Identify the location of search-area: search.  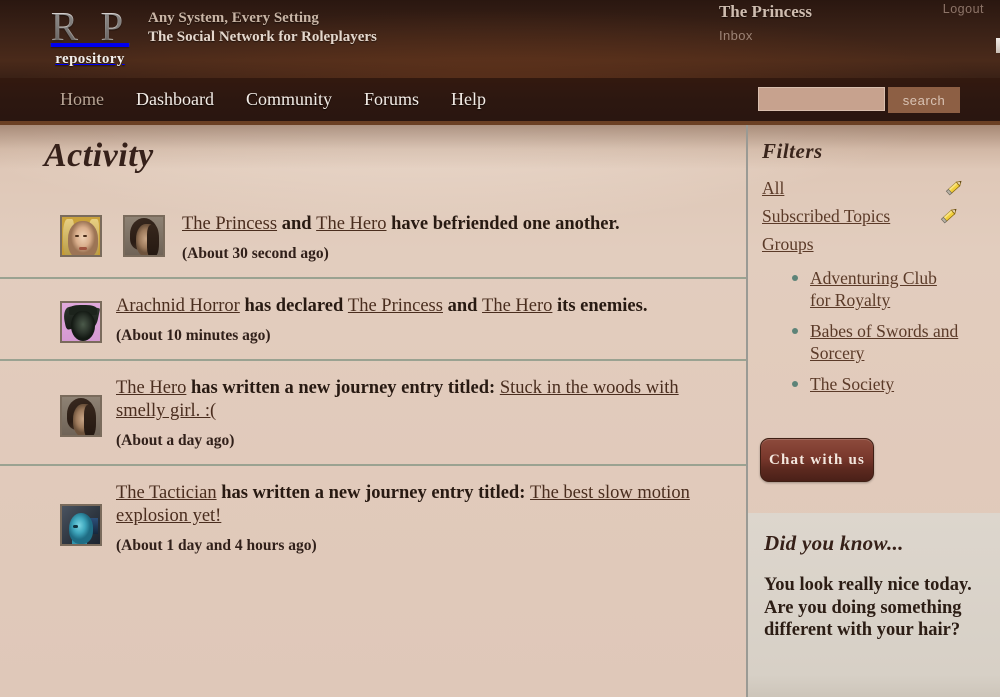
(859, 100).